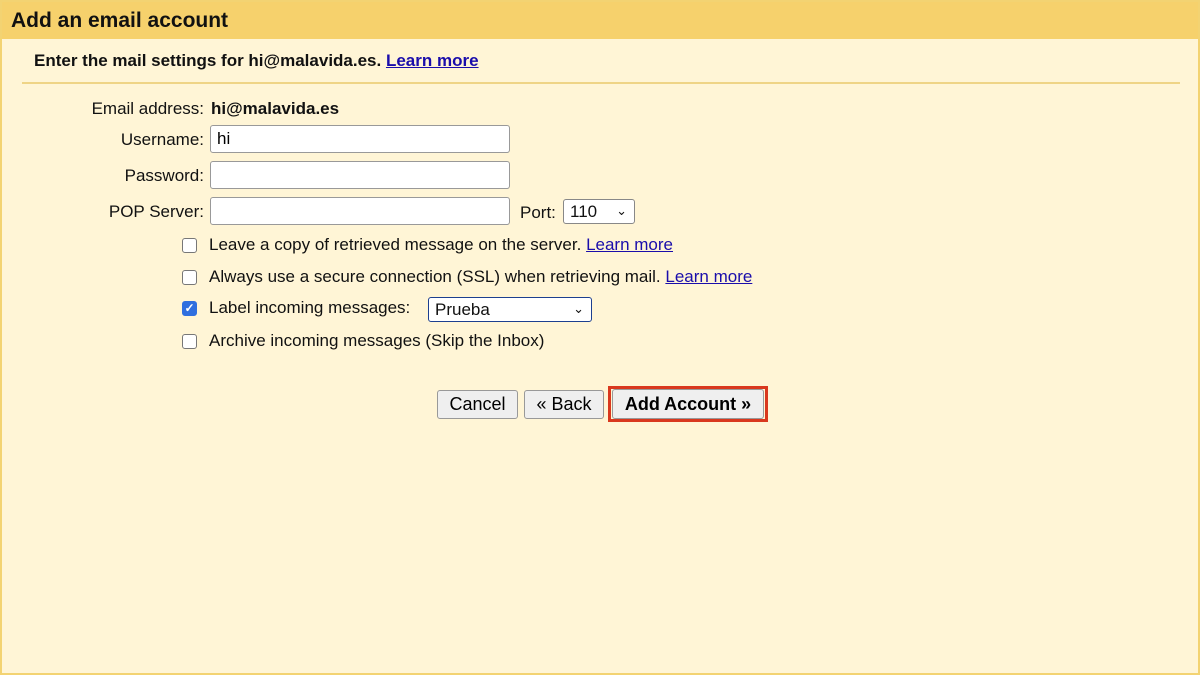  Describe the element at coordinates (189, 245) in the screenshot. I see `leave-copy-checkbox` at that location.